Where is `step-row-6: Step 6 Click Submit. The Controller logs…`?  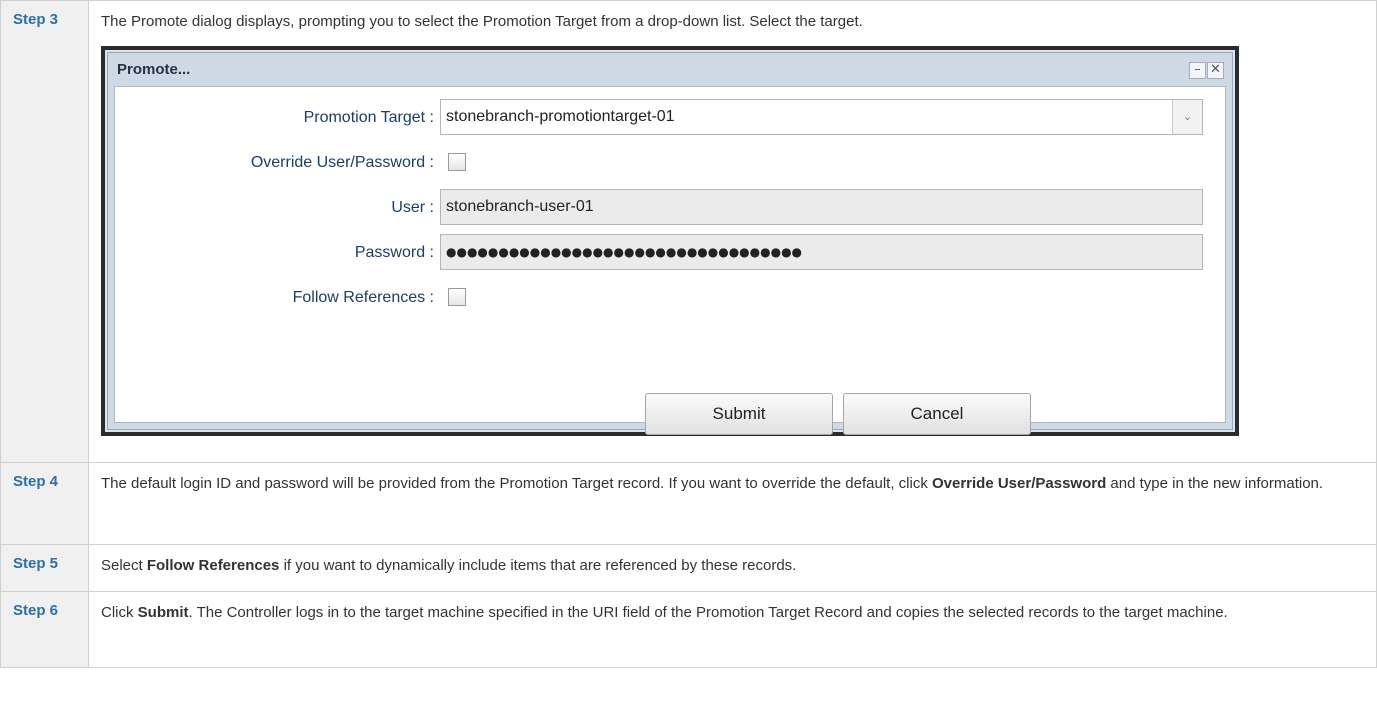
step-row-6: Step 6 Click Submit. The Controller logs… is located at coordinates (688, 629).